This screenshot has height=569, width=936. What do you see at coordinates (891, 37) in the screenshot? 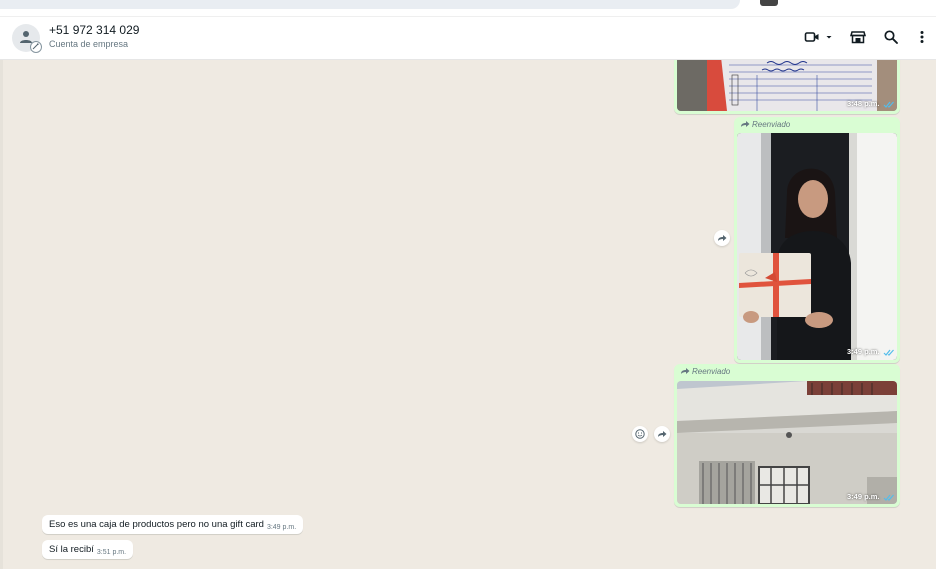
I see `search-icon` at bounding box center [891, 37].